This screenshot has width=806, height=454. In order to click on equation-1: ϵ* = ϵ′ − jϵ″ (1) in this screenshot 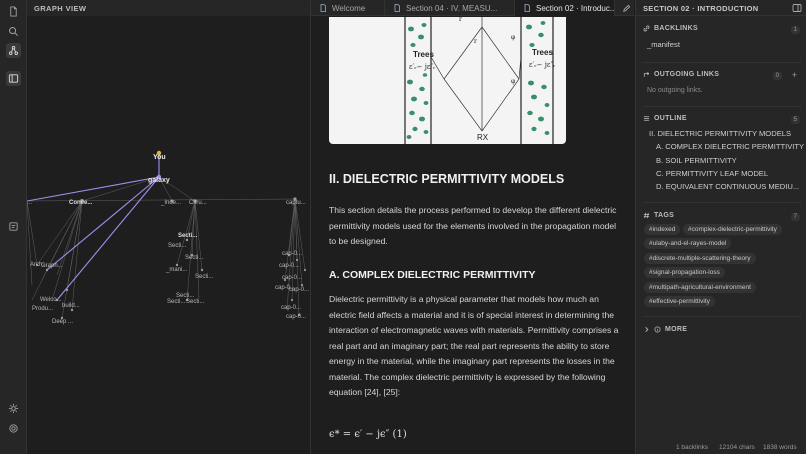, I will do `click(368, 434)`.